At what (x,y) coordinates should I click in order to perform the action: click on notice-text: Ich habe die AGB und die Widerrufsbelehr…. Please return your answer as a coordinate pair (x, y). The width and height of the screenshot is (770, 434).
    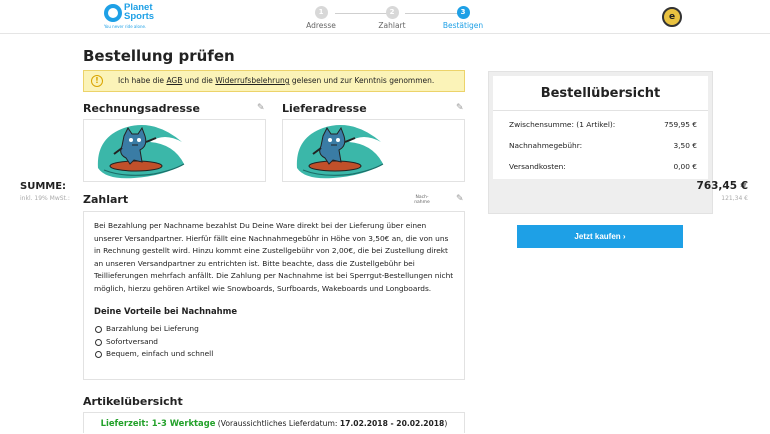
    Looking at the image, I should click on (276, 80).